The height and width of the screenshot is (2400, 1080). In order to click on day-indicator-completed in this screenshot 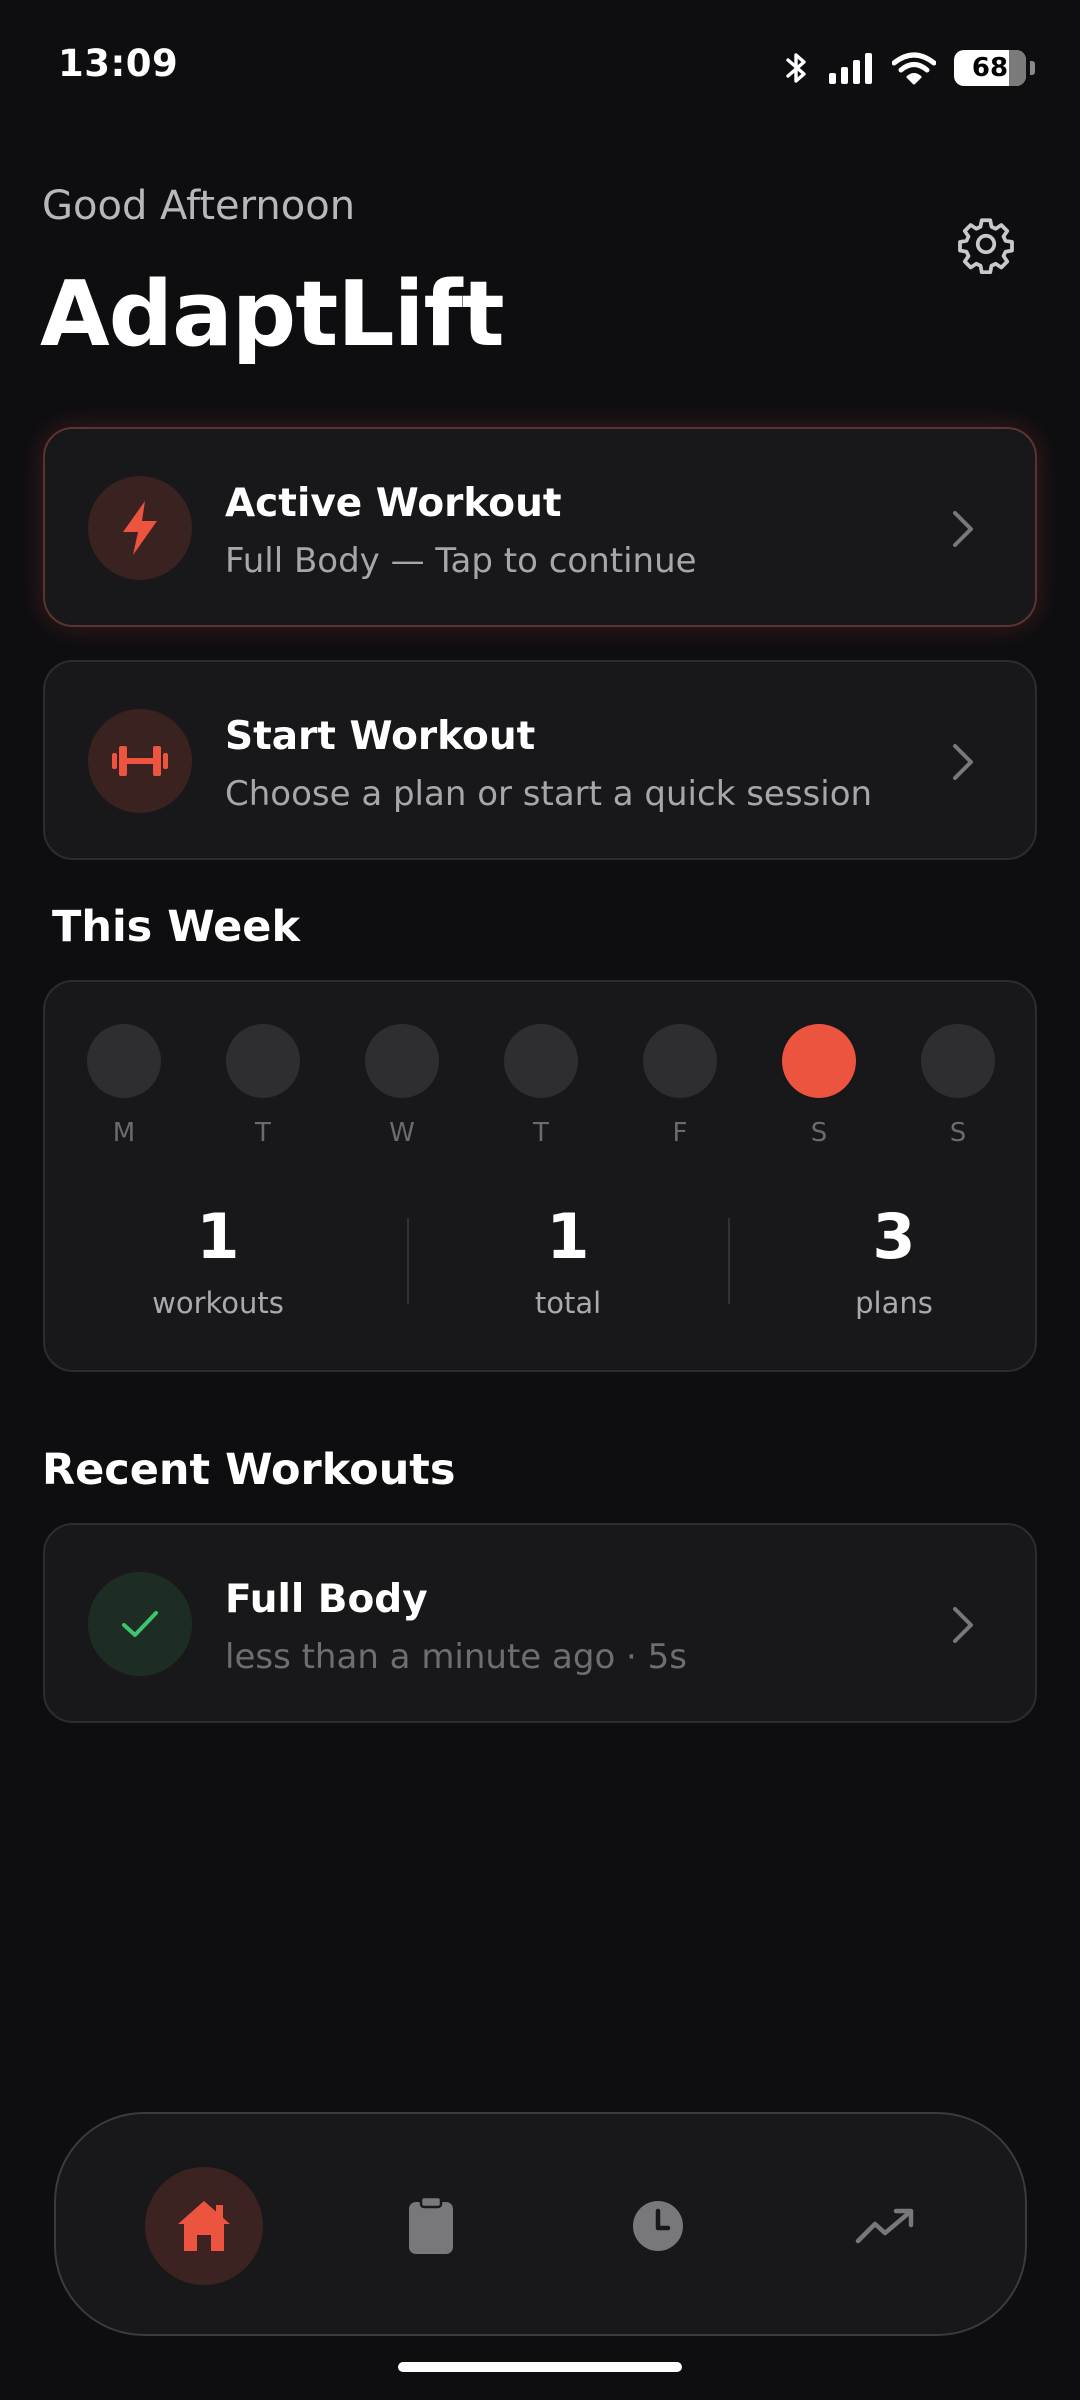, I will do `click(819, 1061)`.